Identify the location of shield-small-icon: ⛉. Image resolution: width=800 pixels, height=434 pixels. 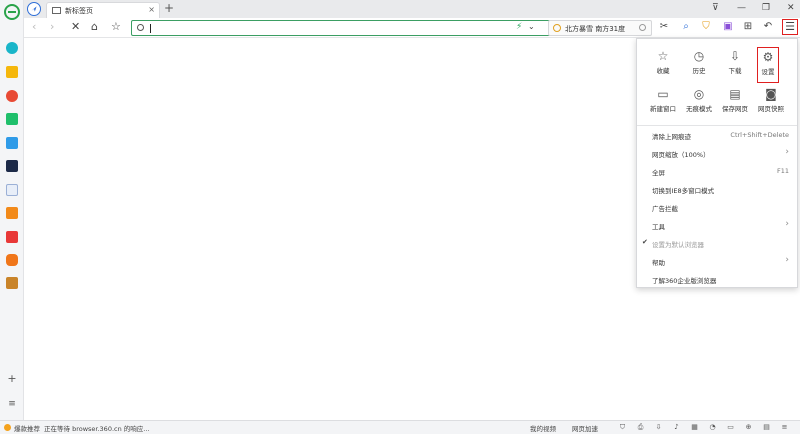
(622, 427).